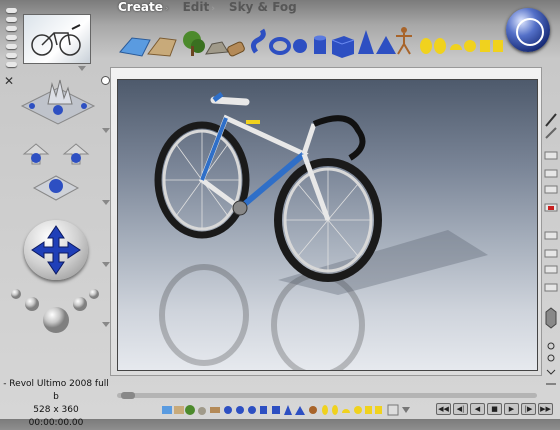  I want to click on bottom-object-palette, so click(285, 409).